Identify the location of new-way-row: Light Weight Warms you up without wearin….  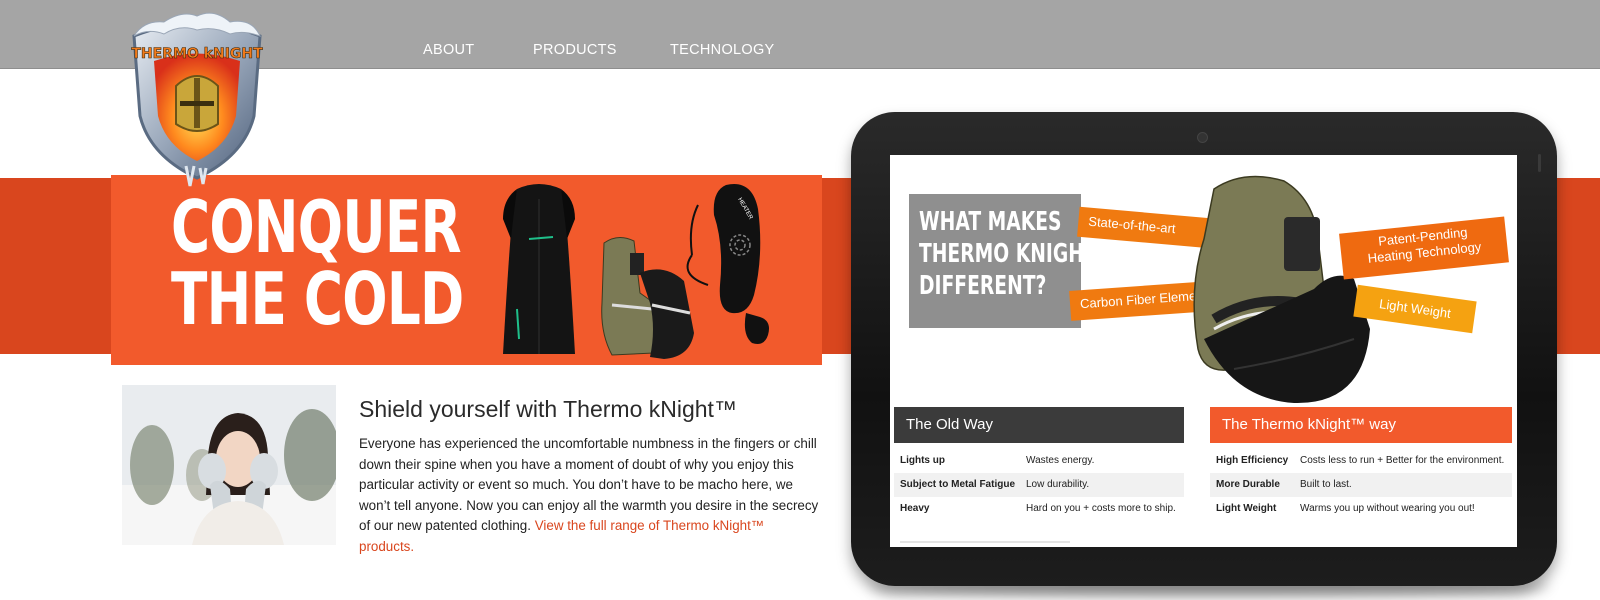
(1361, 509).